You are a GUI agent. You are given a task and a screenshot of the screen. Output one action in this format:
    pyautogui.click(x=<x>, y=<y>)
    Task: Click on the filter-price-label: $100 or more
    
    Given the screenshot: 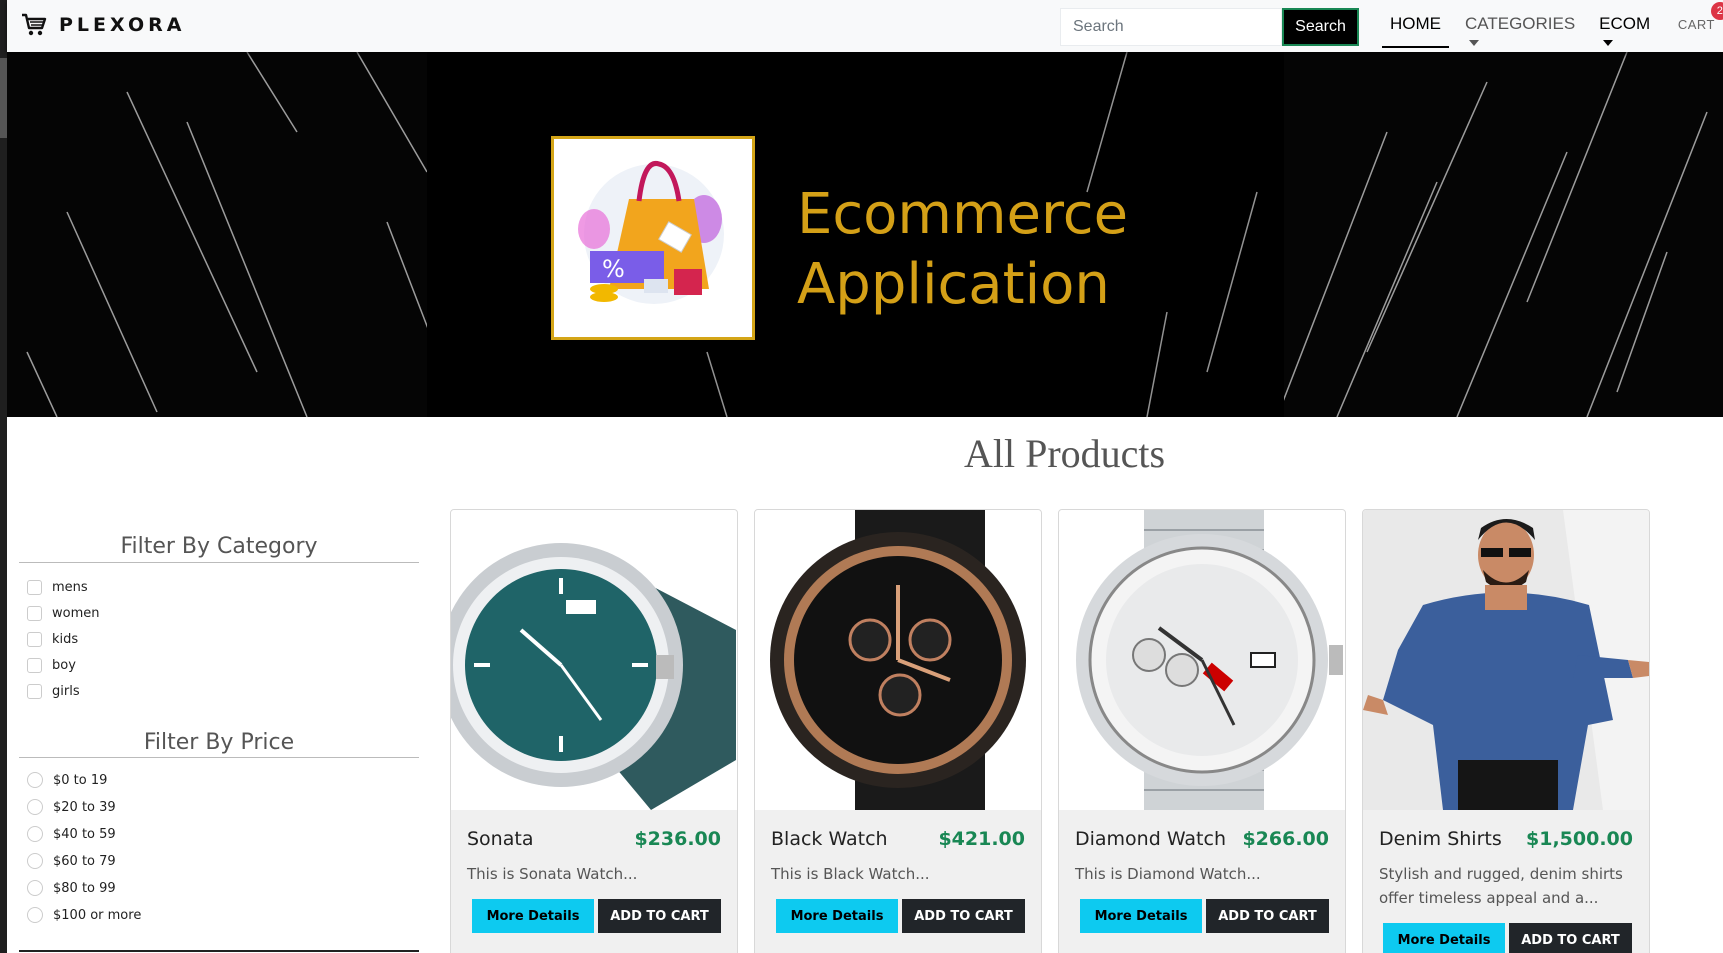 What is the action you would take?
    pyautogui.click(x=97, y=915)
    